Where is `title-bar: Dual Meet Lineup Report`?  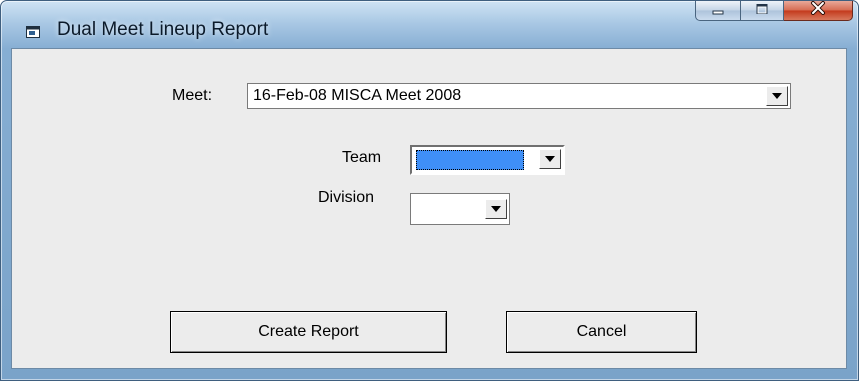
title-bar: Dual Meet Lineup Report is located at coordinates (429, 26).